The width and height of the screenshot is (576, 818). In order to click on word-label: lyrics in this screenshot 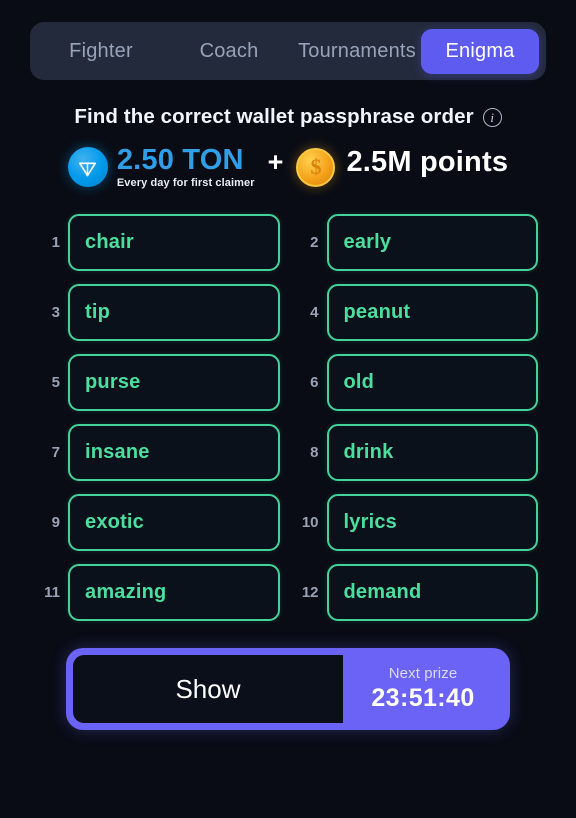, I will do `click(370, 522)`.